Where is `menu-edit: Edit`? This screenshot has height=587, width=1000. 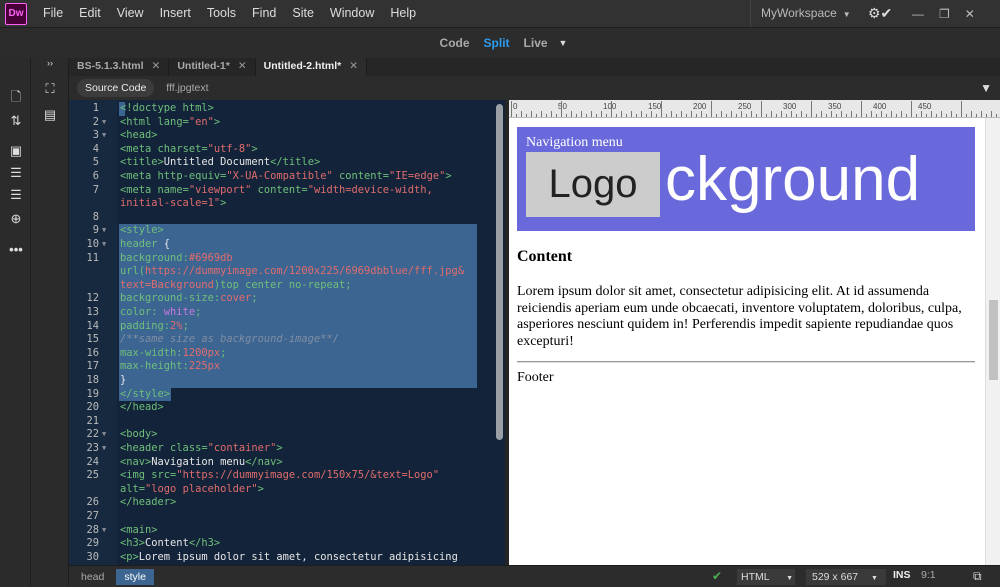 menu-edit: Edit is located at coordinates (90, 13).